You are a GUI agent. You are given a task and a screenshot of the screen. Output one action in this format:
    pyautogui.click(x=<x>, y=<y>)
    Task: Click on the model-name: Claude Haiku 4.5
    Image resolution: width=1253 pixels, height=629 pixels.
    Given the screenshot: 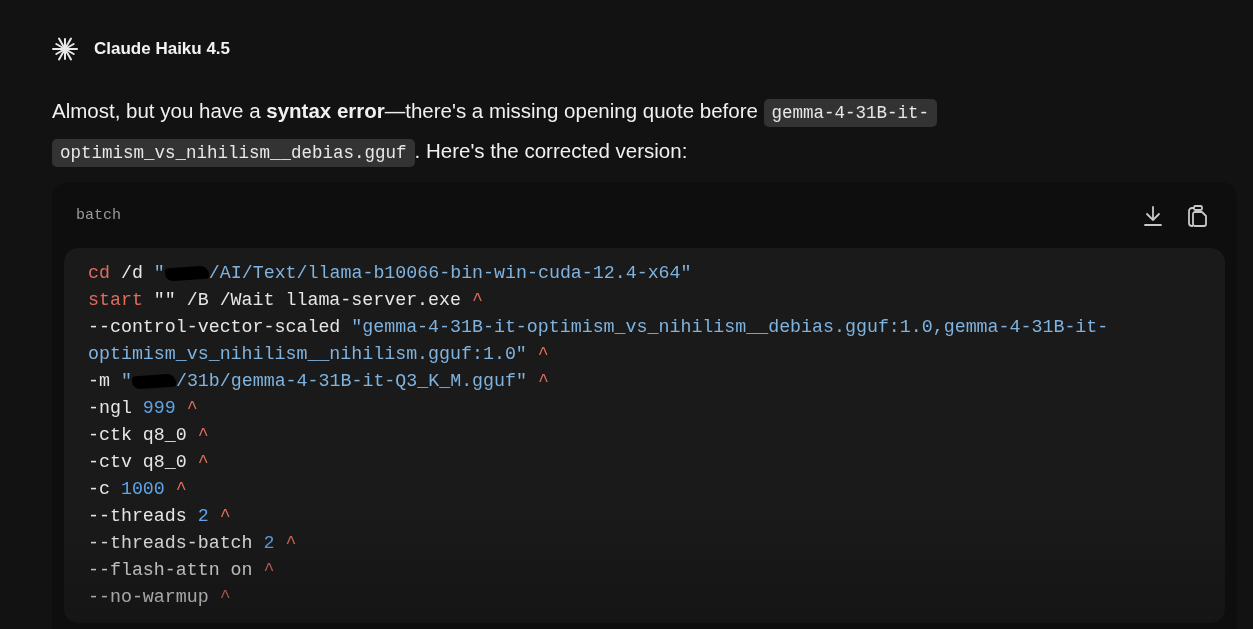 What is the action you would take?
    pyautogui.click(x=162, y=49)
    